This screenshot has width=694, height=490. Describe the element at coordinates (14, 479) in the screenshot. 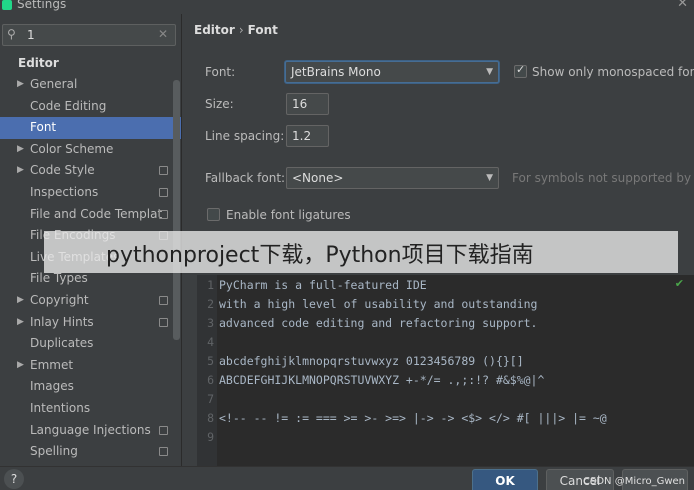

I see `help-button: ?` at that location.